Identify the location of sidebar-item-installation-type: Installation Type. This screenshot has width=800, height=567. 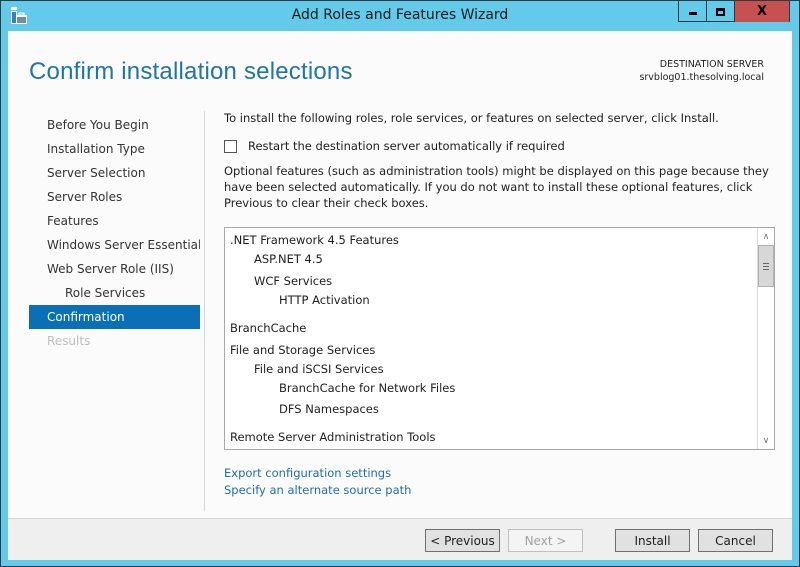
(114, 149).